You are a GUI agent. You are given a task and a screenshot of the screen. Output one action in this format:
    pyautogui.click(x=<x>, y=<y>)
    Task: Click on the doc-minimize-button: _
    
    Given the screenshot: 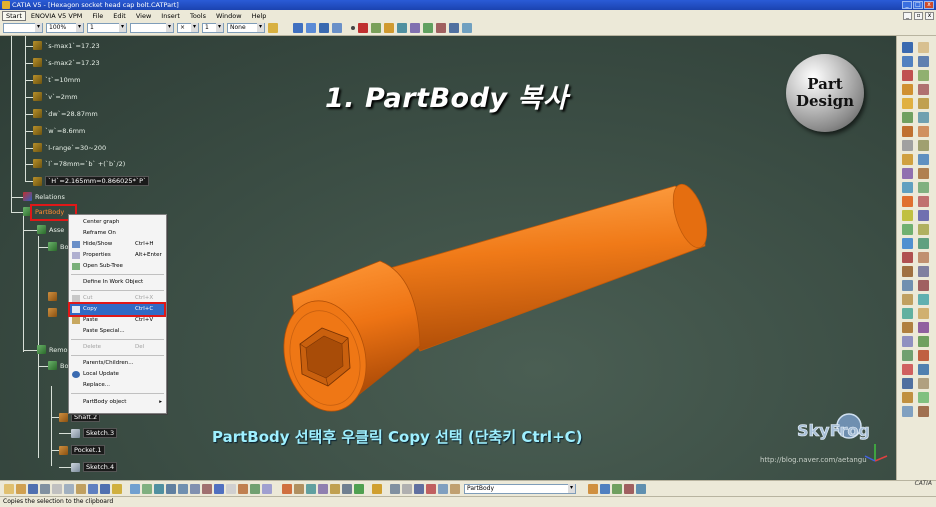 What is the action you would take?
    pyautogui.click(x=907, y=15)
    